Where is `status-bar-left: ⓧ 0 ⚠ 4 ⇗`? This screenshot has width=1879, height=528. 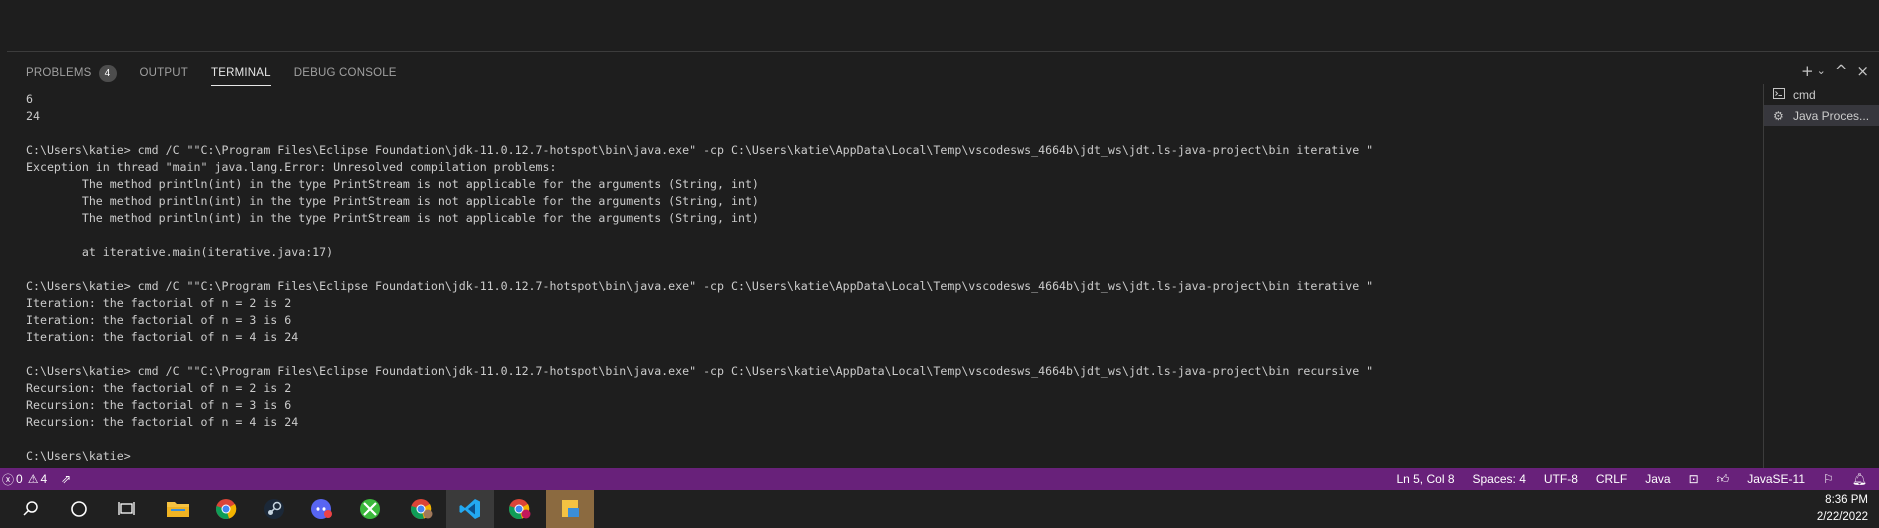 status-bar-left: ⓧ 0 ⚠ 4 ⇗ is located at coordinates (36, 479).